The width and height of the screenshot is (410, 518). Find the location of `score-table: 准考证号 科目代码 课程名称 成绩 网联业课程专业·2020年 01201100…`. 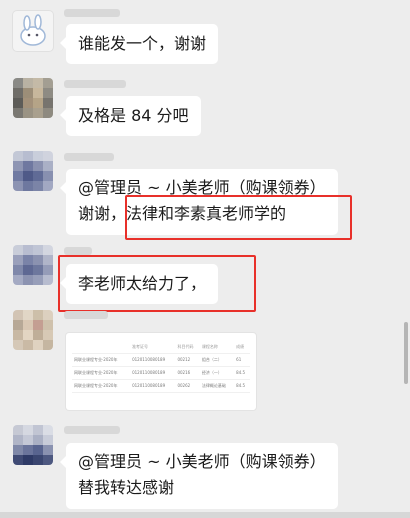

score-table: 准考证号 科目代码 课程名称 成绩 网联业课程专业·2020年 01201100… is located at coordinates (161, 367).